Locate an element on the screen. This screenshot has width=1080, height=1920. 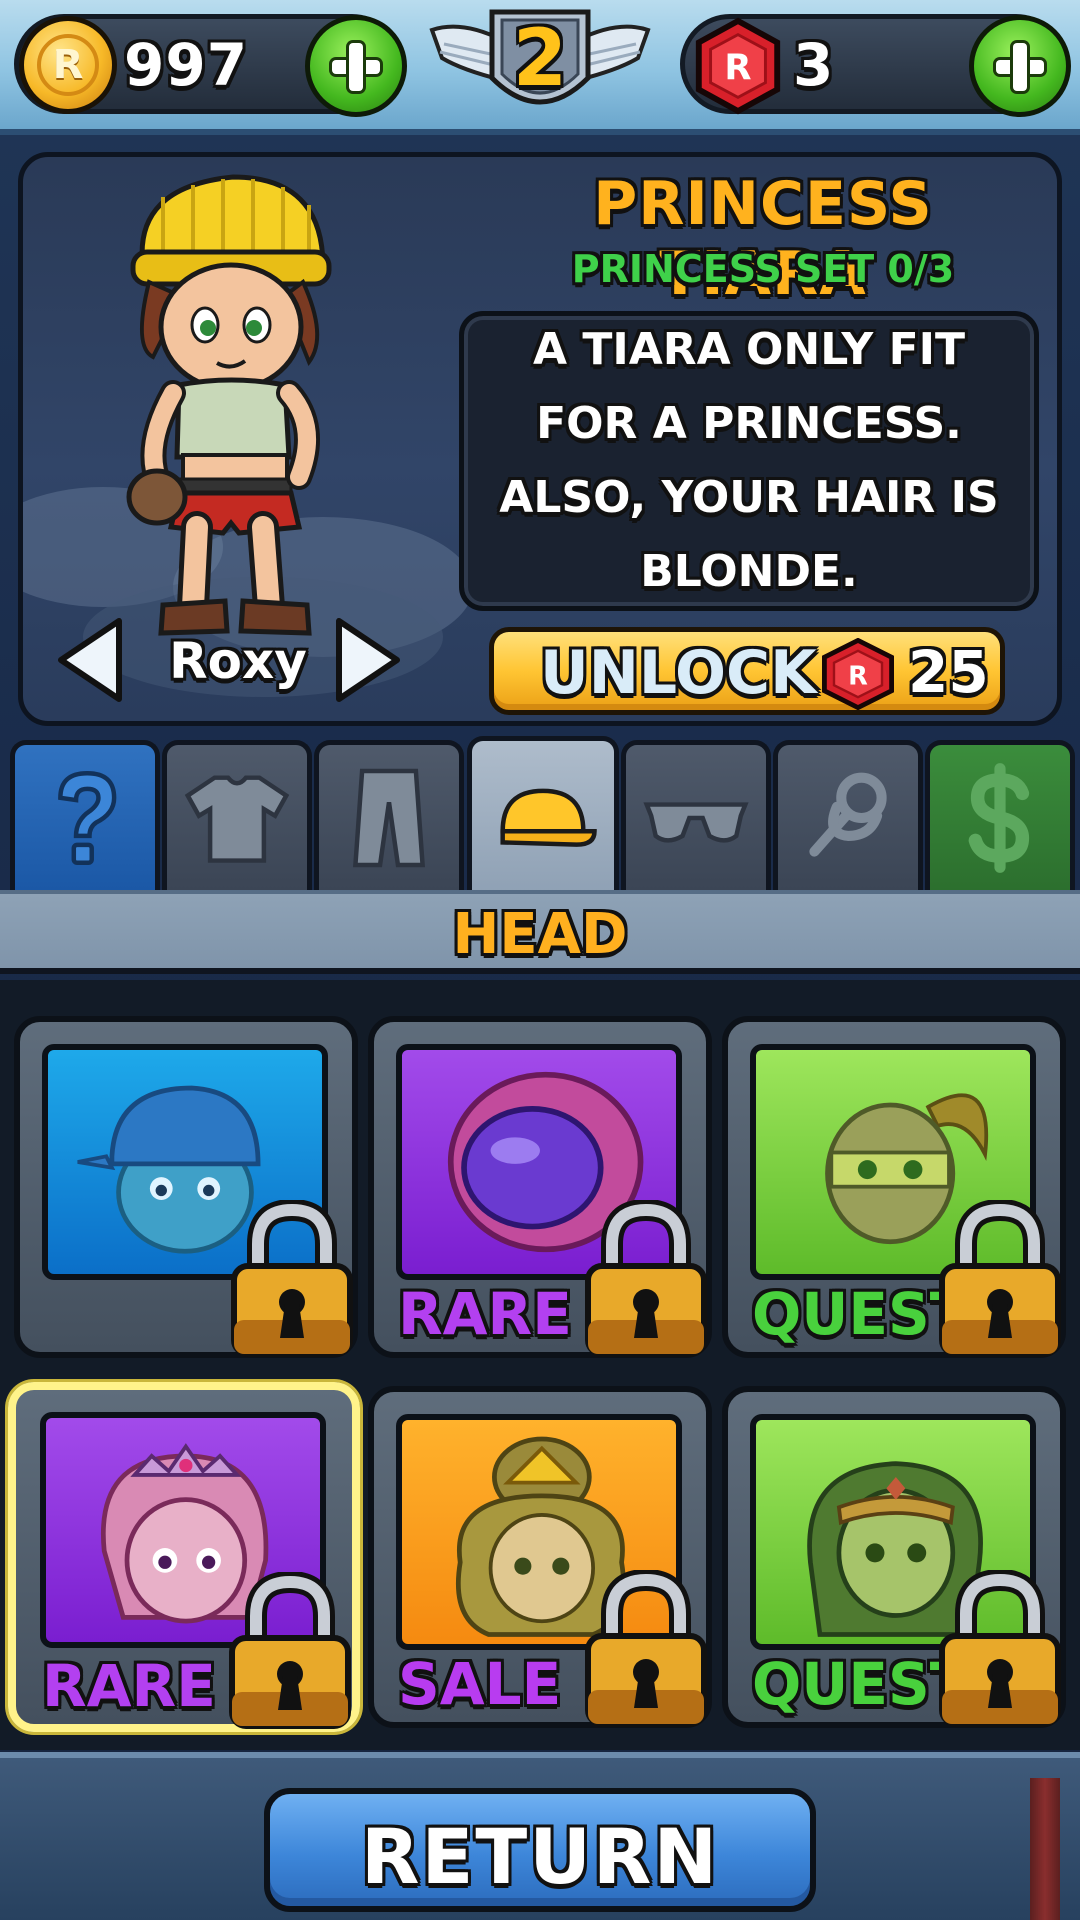
tab-head is located at coordinates (543, 817).